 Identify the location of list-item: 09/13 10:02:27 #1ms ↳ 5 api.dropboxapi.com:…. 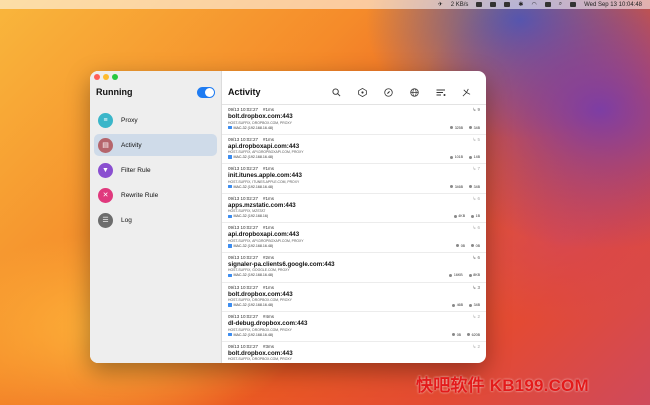
(354, 150).